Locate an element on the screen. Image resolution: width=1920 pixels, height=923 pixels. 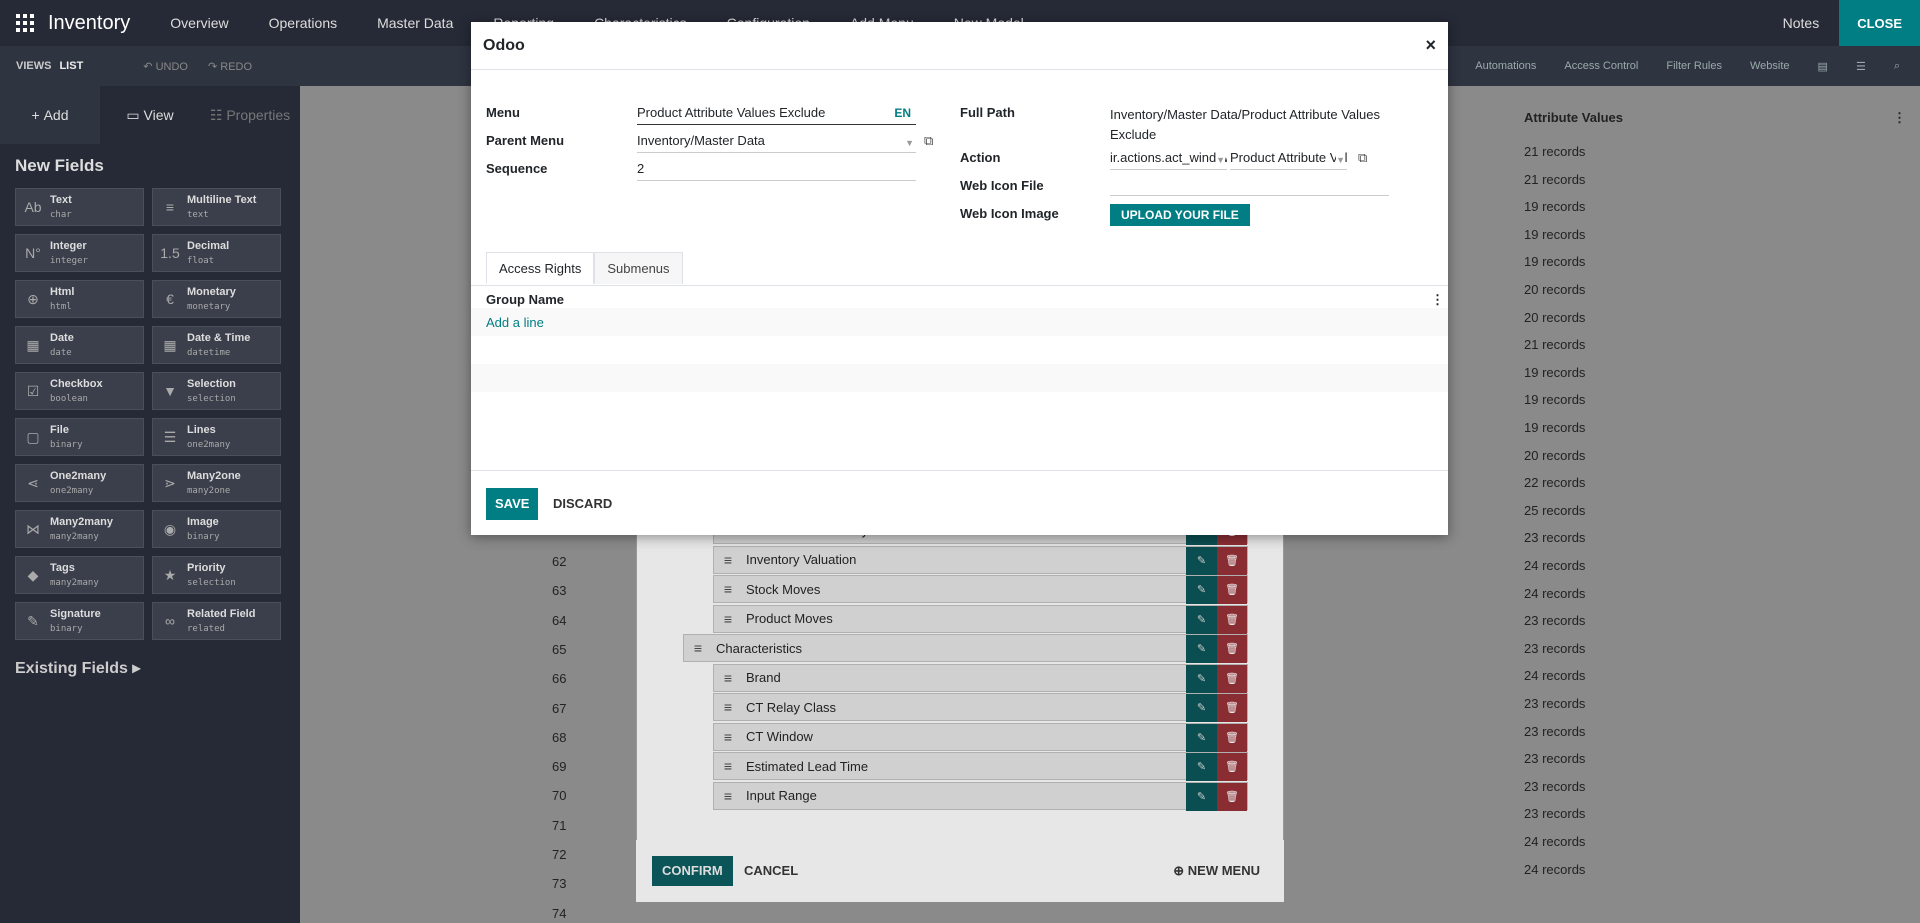
field-tile-integer: N° Integer integer is located at coordinates (79, 253).